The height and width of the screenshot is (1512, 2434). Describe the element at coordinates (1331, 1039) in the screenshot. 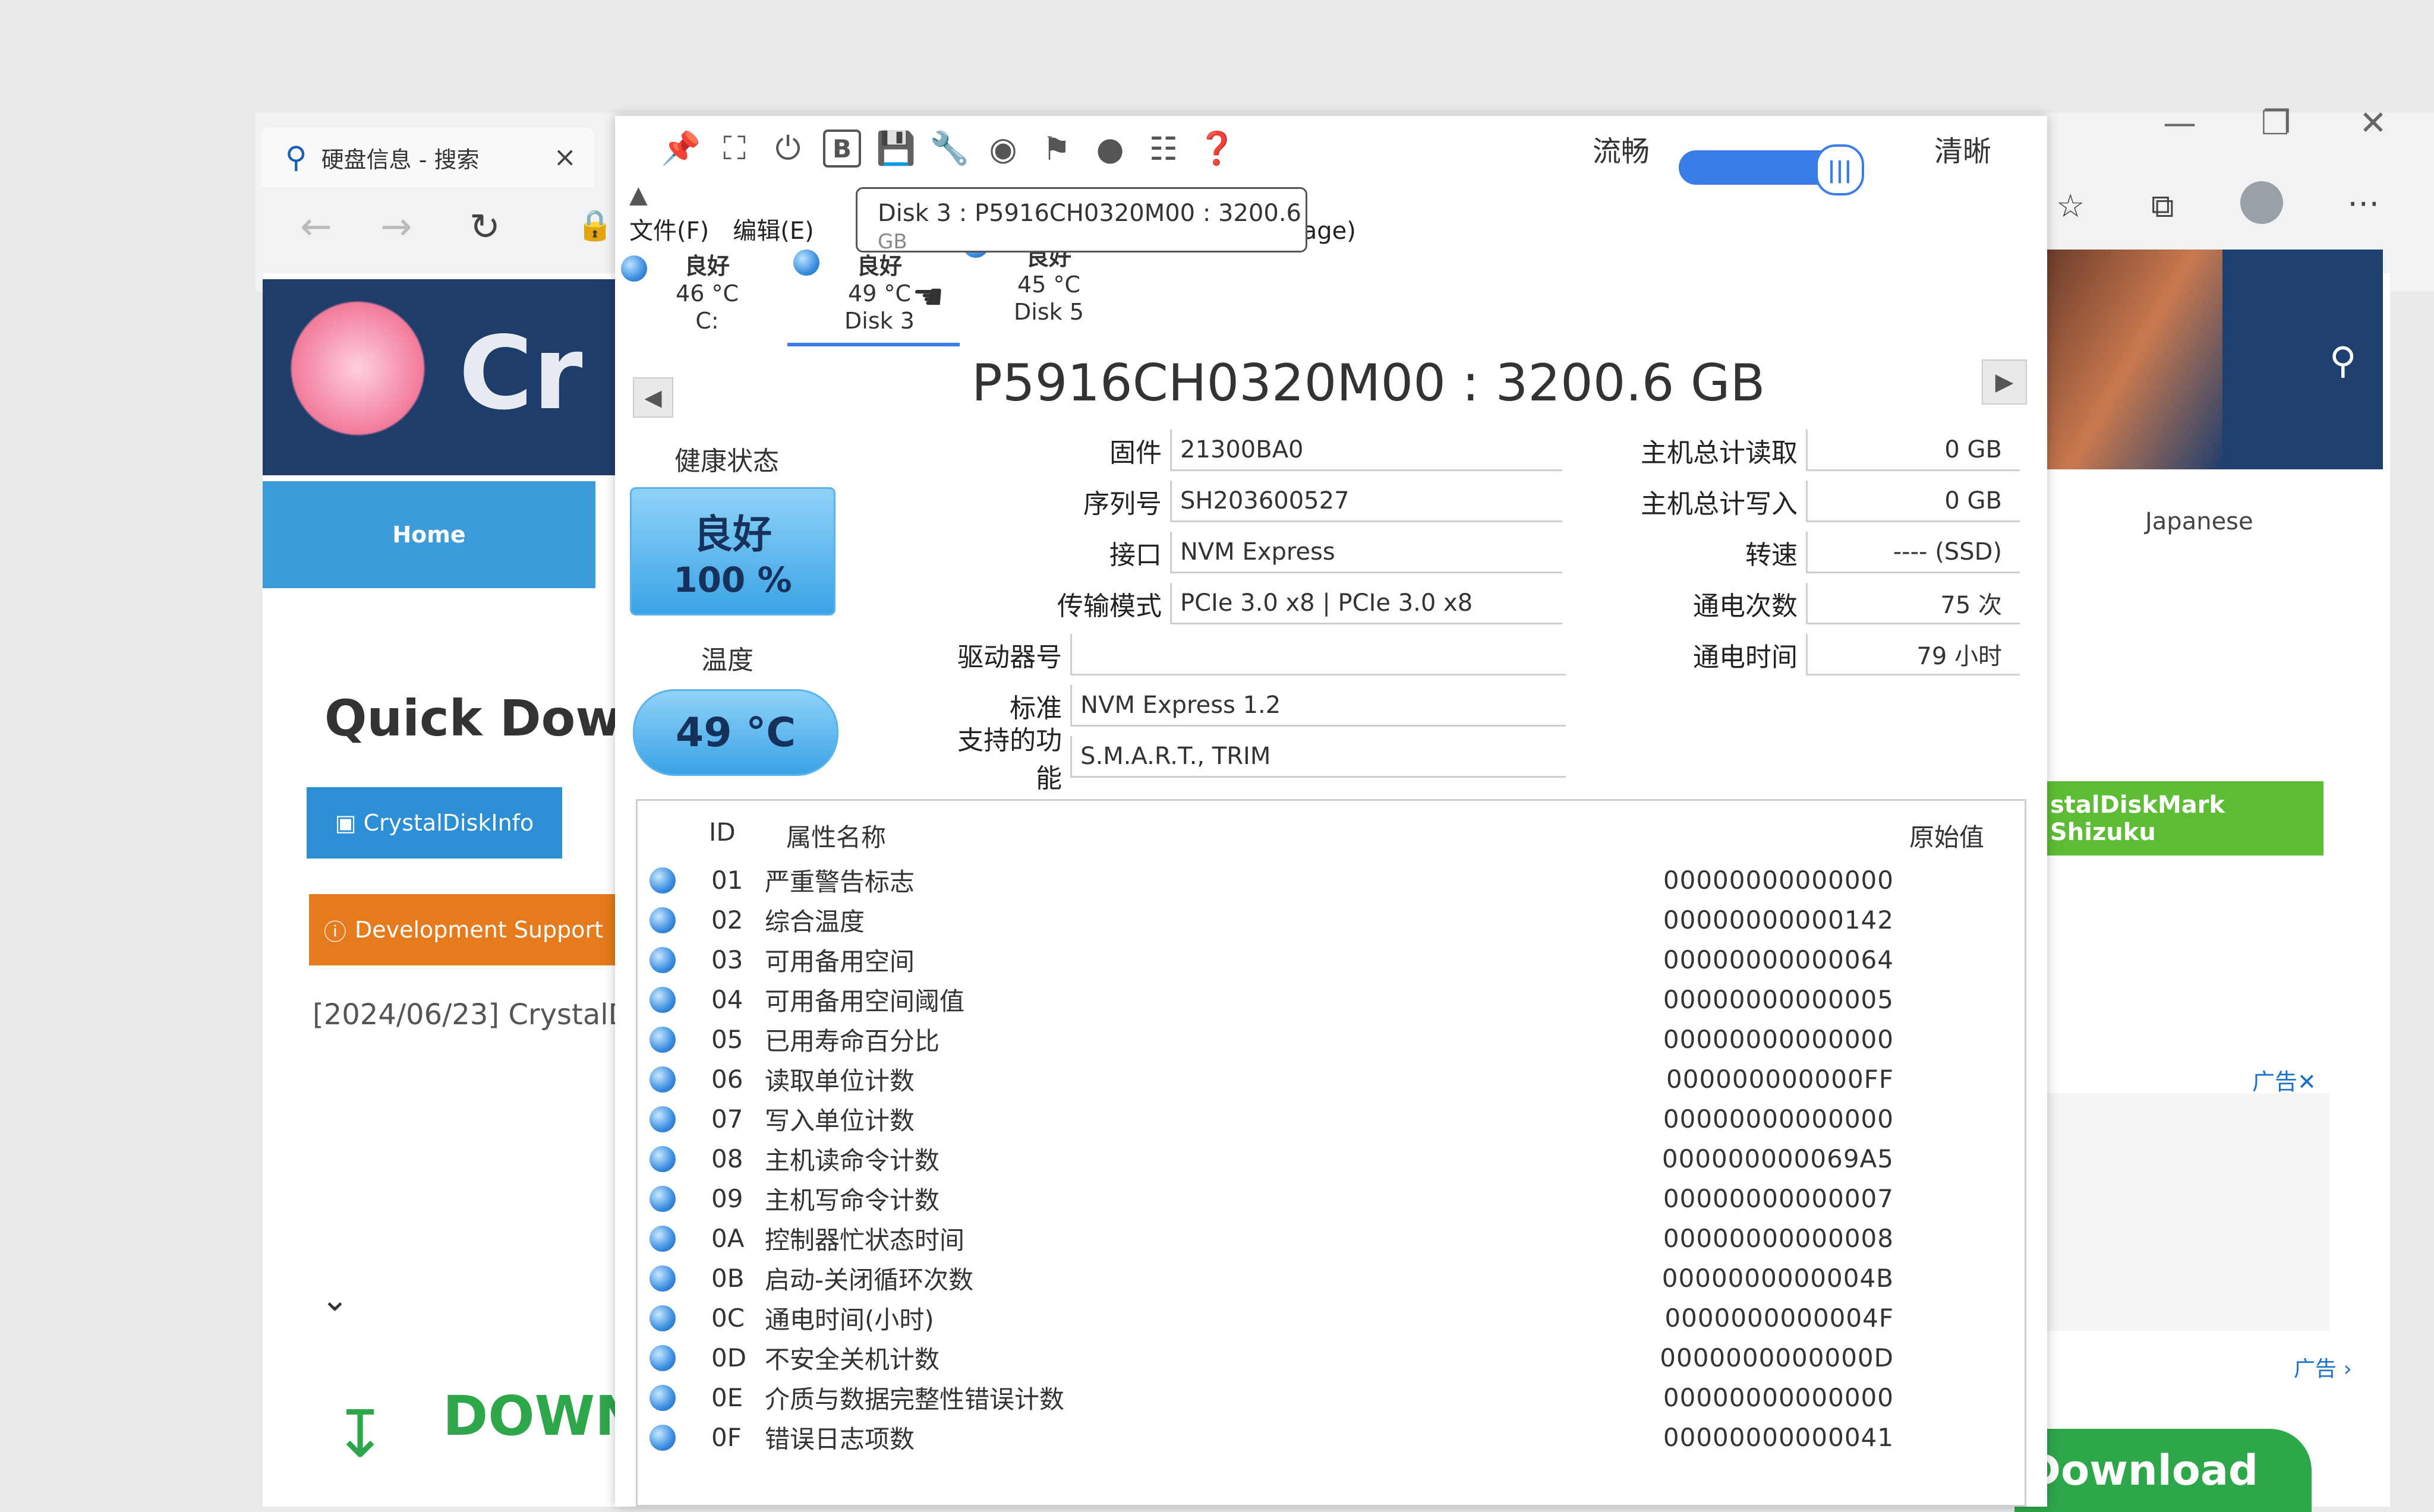

I see `table-row: 05 已用寿命百分比 00000000000000` at that location.